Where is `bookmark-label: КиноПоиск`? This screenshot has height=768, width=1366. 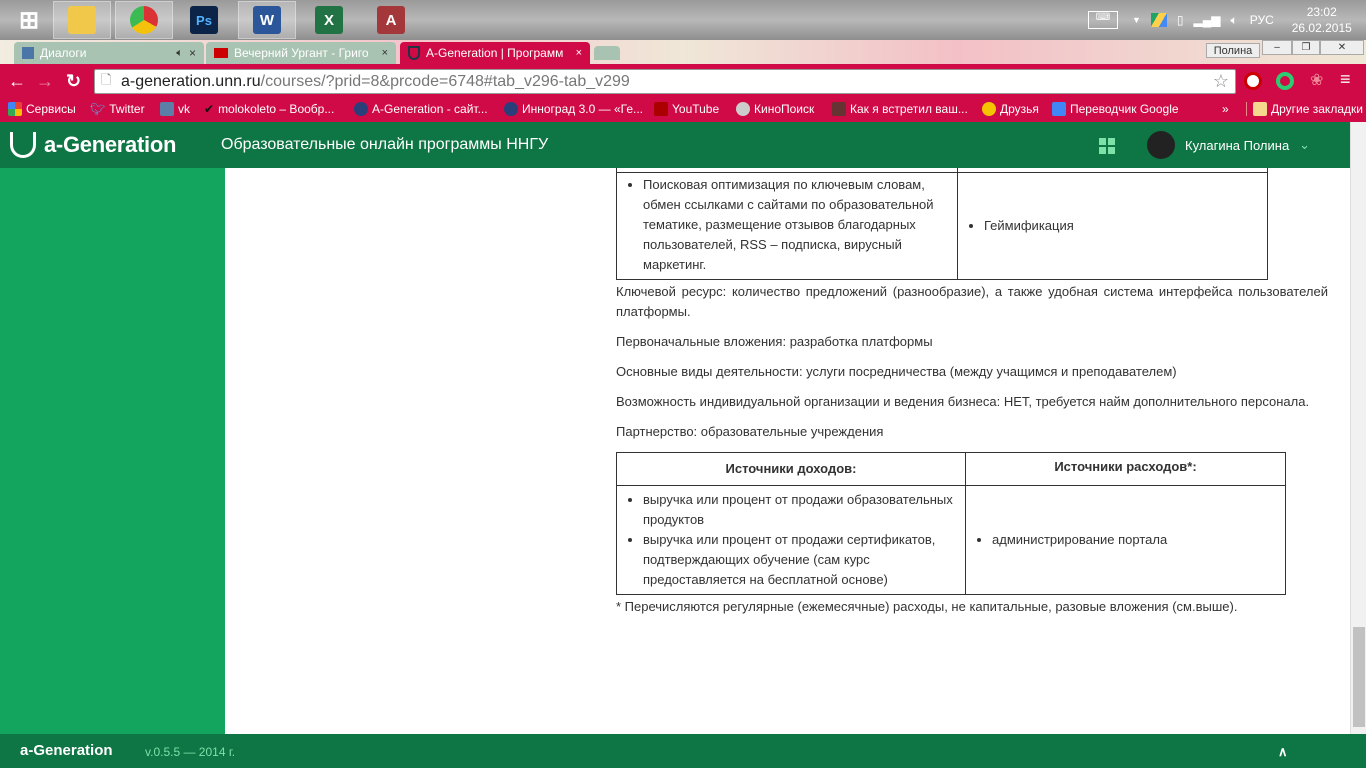
bookmark-label: КиноПоиск is located at coordinates (784, 109).